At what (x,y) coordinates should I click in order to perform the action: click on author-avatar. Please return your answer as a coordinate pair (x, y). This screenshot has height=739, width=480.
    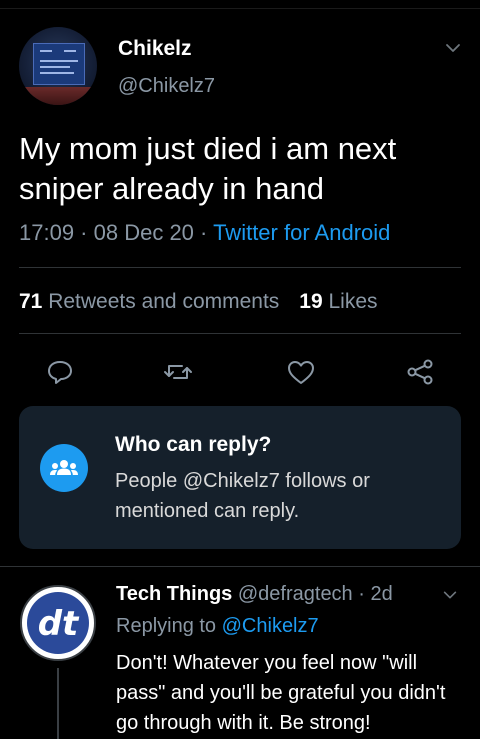
    Looking at the image, I should click on (58, 66).